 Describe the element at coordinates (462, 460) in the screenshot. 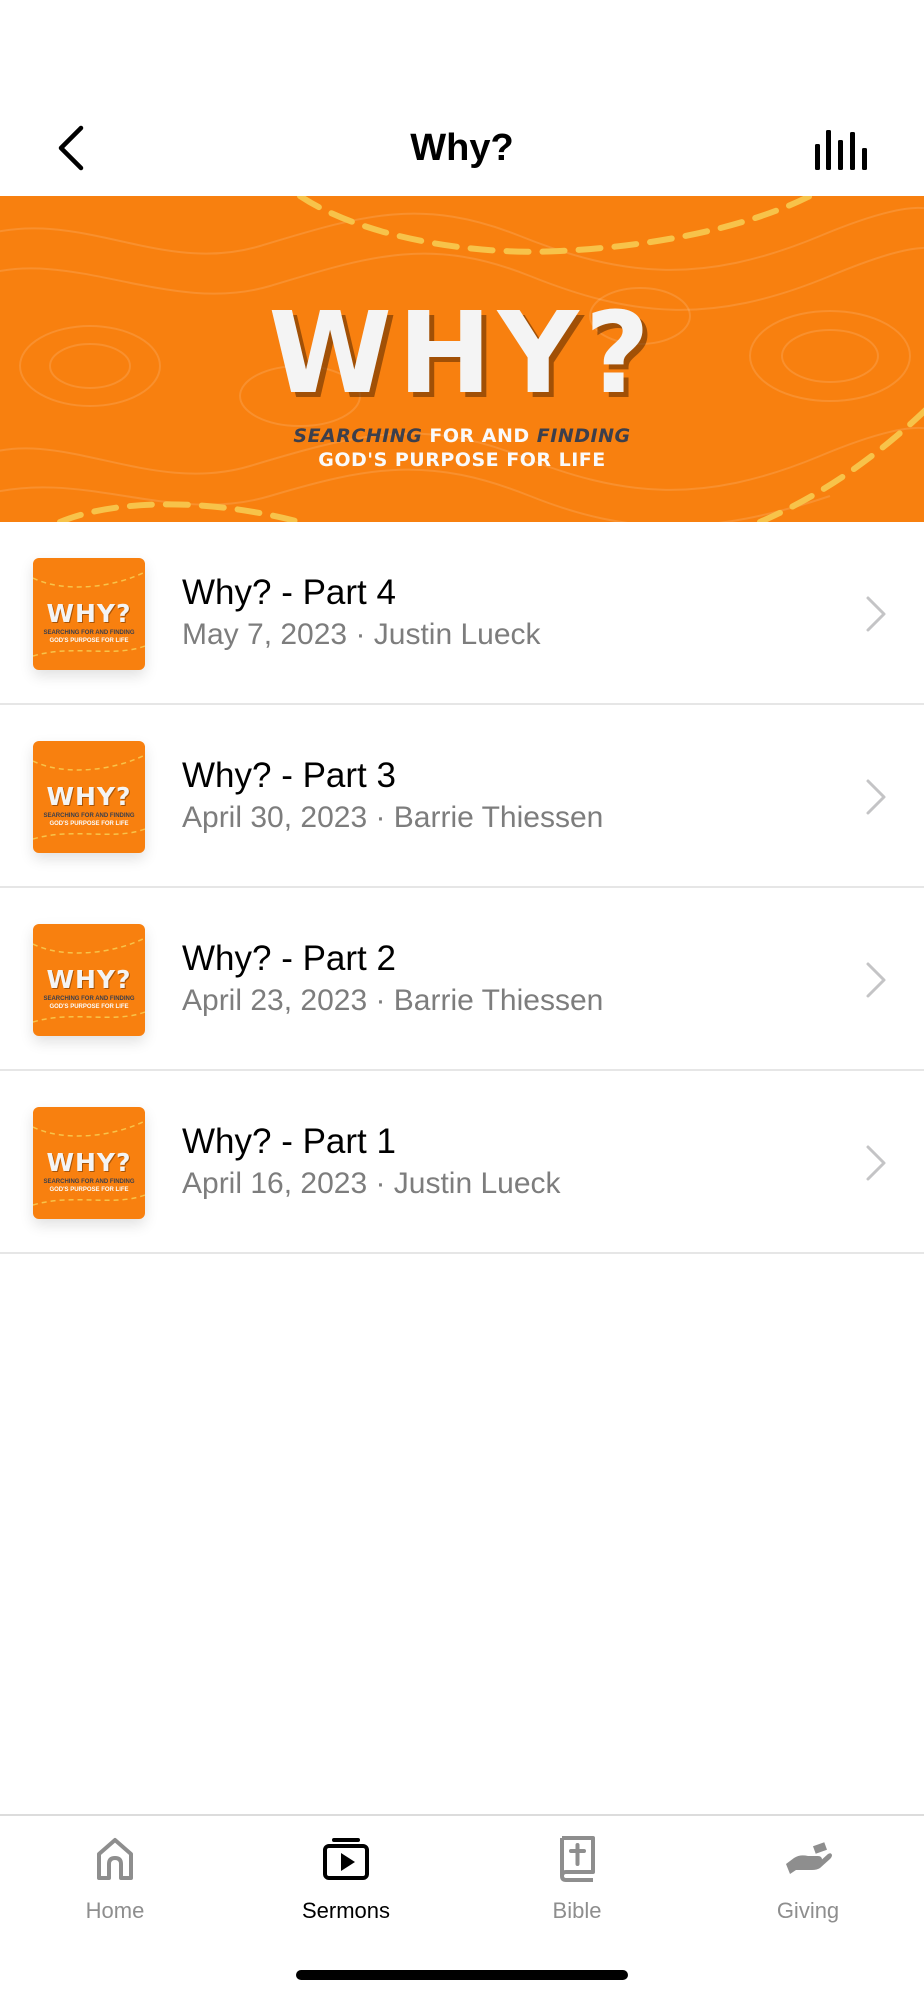

I see `banner-subtitle-line2: GOD'S PURPOSE FOR LIFE` at that location.